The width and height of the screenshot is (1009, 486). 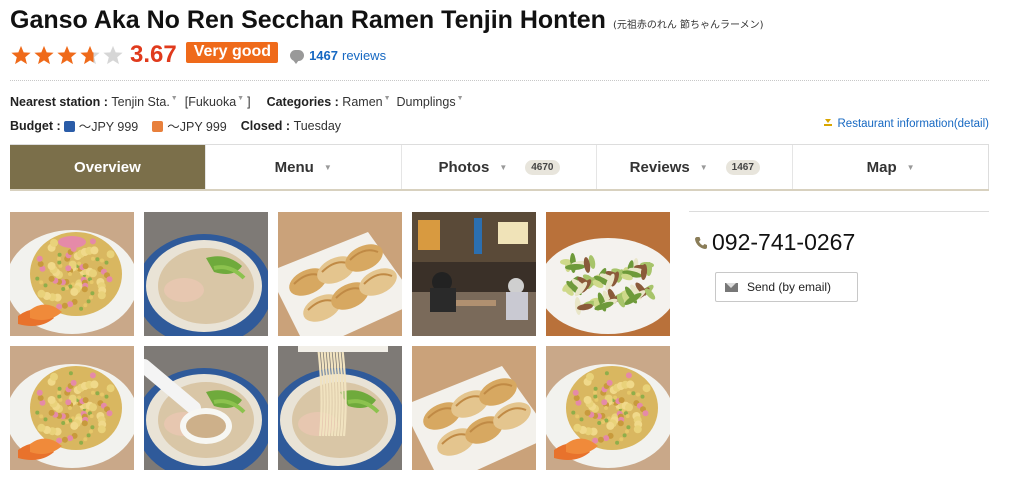 What do you see at coordinates (323, 55) in the screenshot?
I see `review-count: 1467` at bounding box center [323, 55].